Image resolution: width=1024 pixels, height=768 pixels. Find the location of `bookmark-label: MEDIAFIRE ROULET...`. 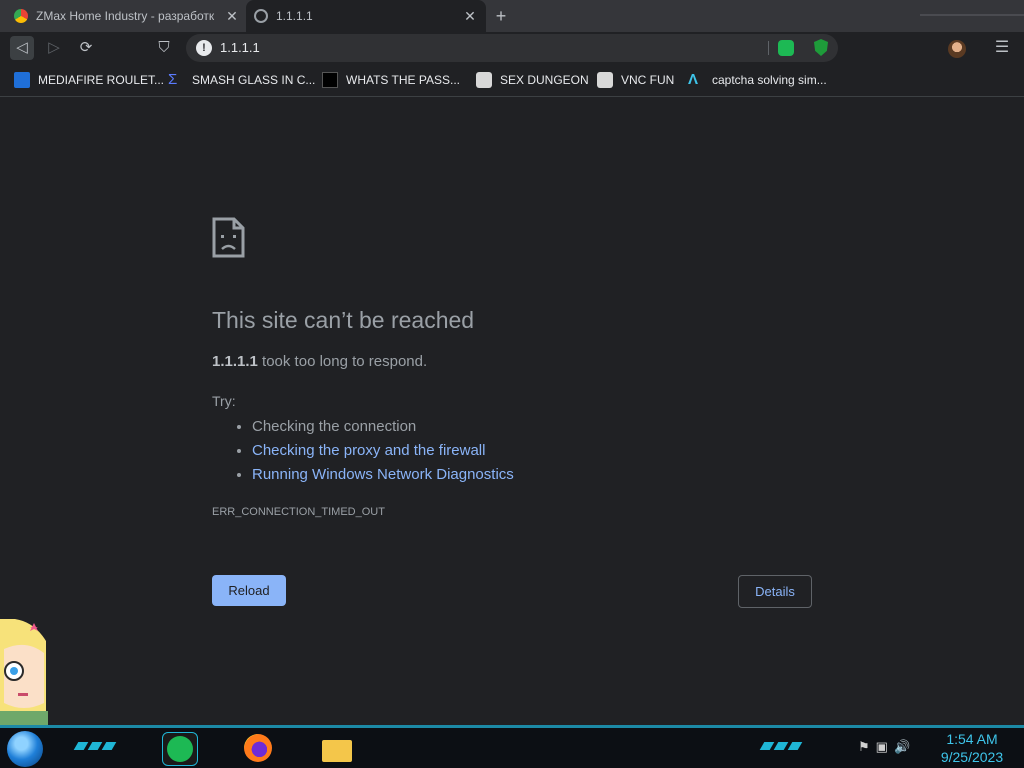

bookmark-label: MEDIAFIRE ROULET... is located at coordinates (101, 80).